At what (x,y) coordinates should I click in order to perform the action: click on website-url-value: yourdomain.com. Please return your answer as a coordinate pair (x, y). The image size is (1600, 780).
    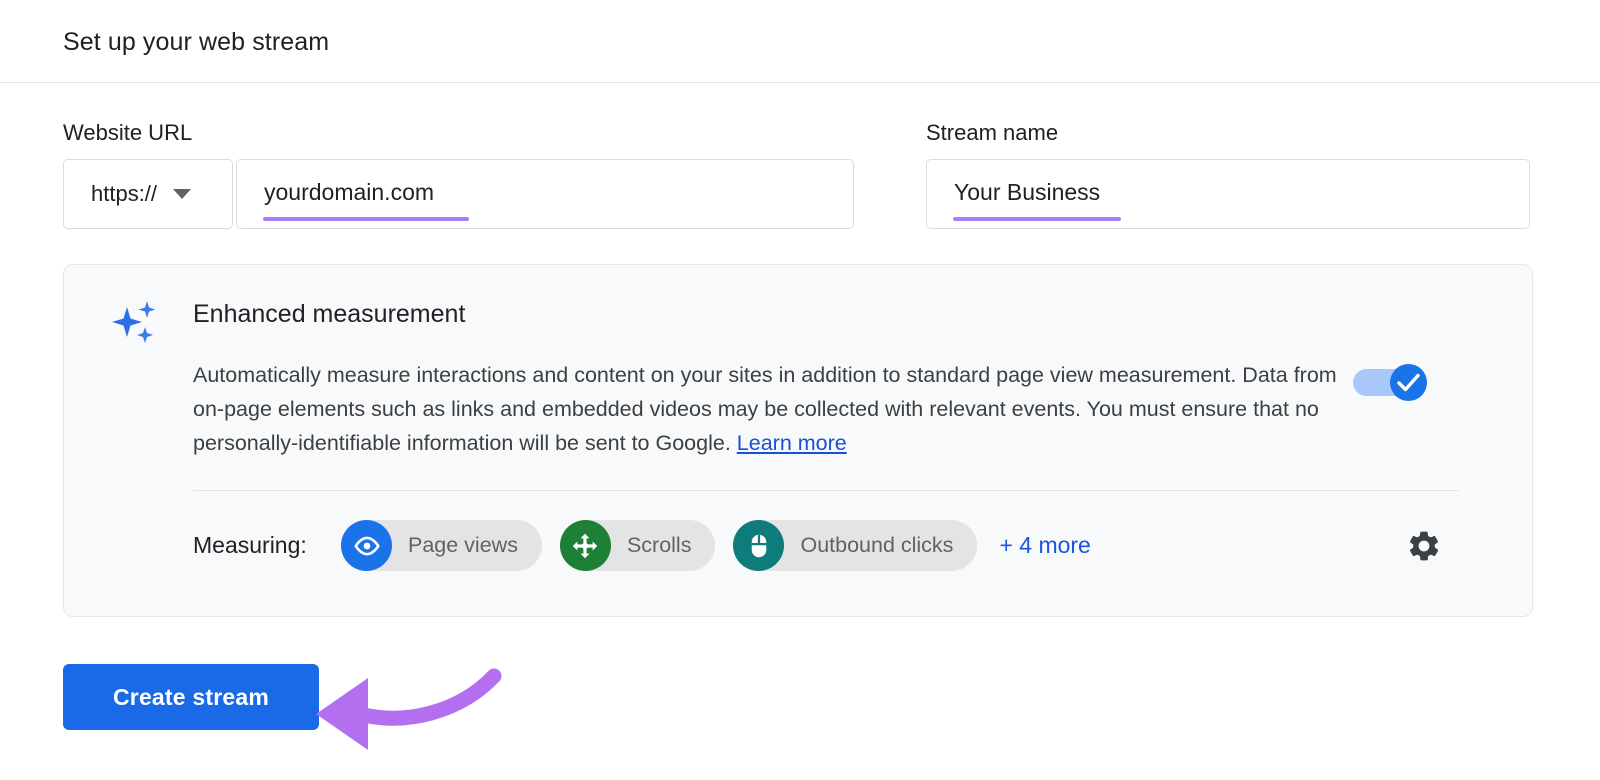
    Looking at the image, I should click on (349, 192).